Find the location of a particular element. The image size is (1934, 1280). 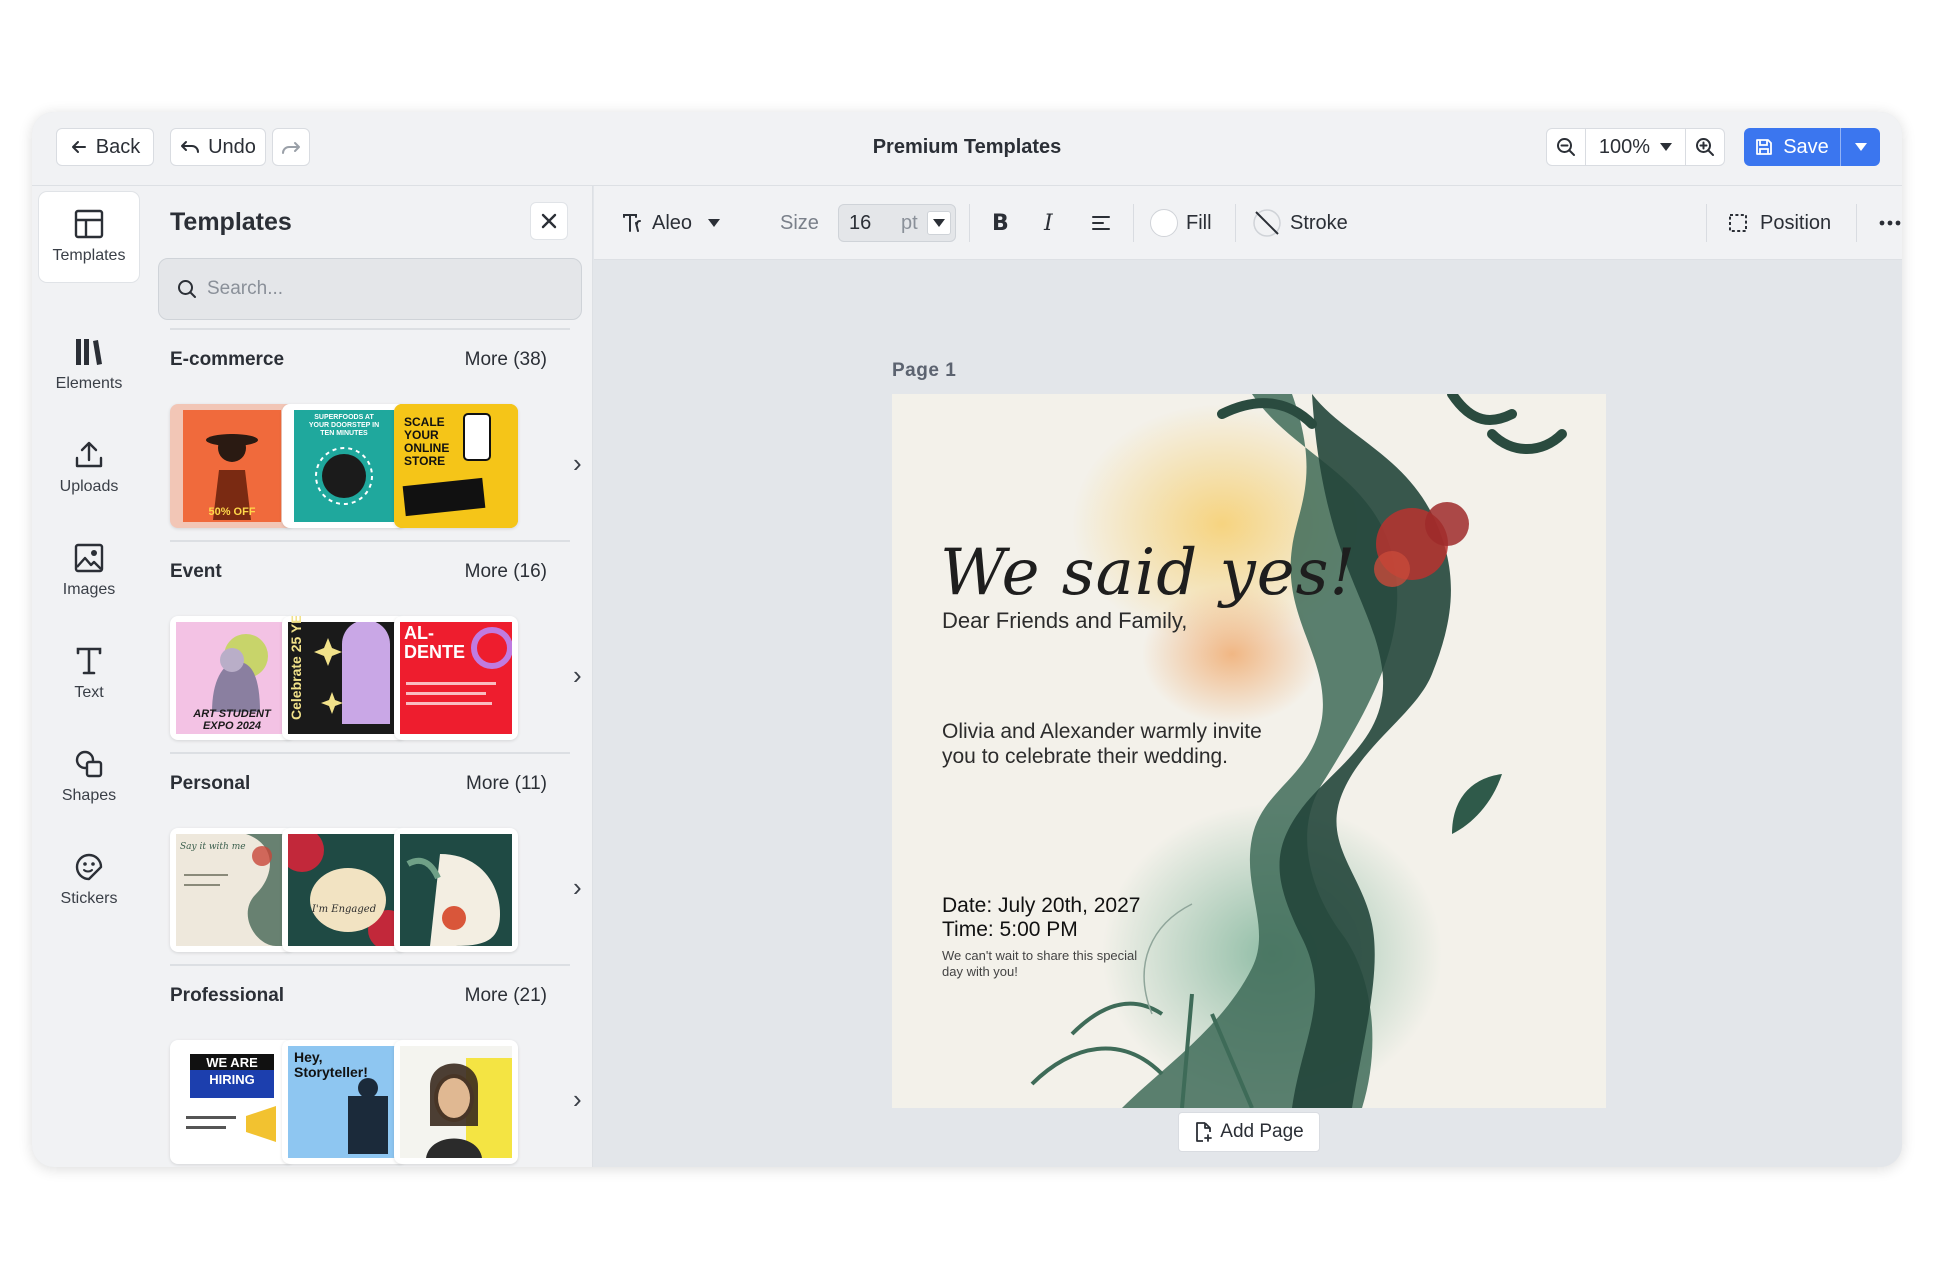

fill-label: Fill is located at coordinates (1199, 222).